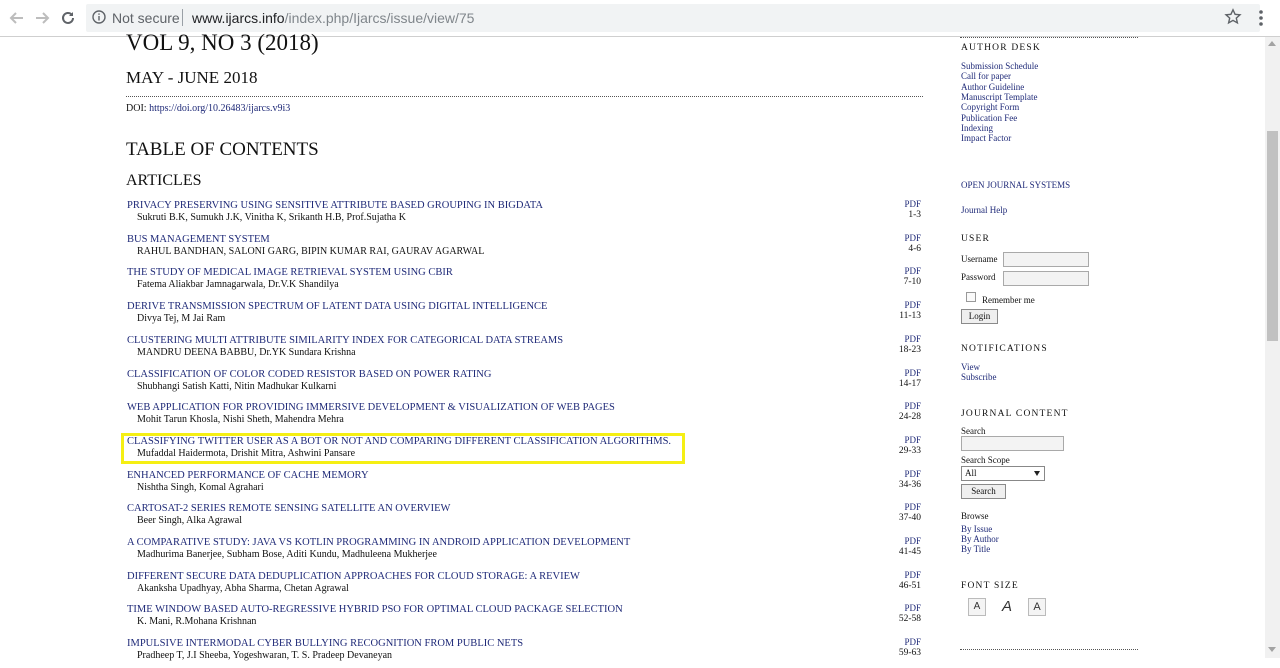 This screenshot has width=1280, height=668. What do you see at coordinates (990, 107) in the screenshot?
I see `author-desk-link: Copyright Form` at bounding box center [990, 107].